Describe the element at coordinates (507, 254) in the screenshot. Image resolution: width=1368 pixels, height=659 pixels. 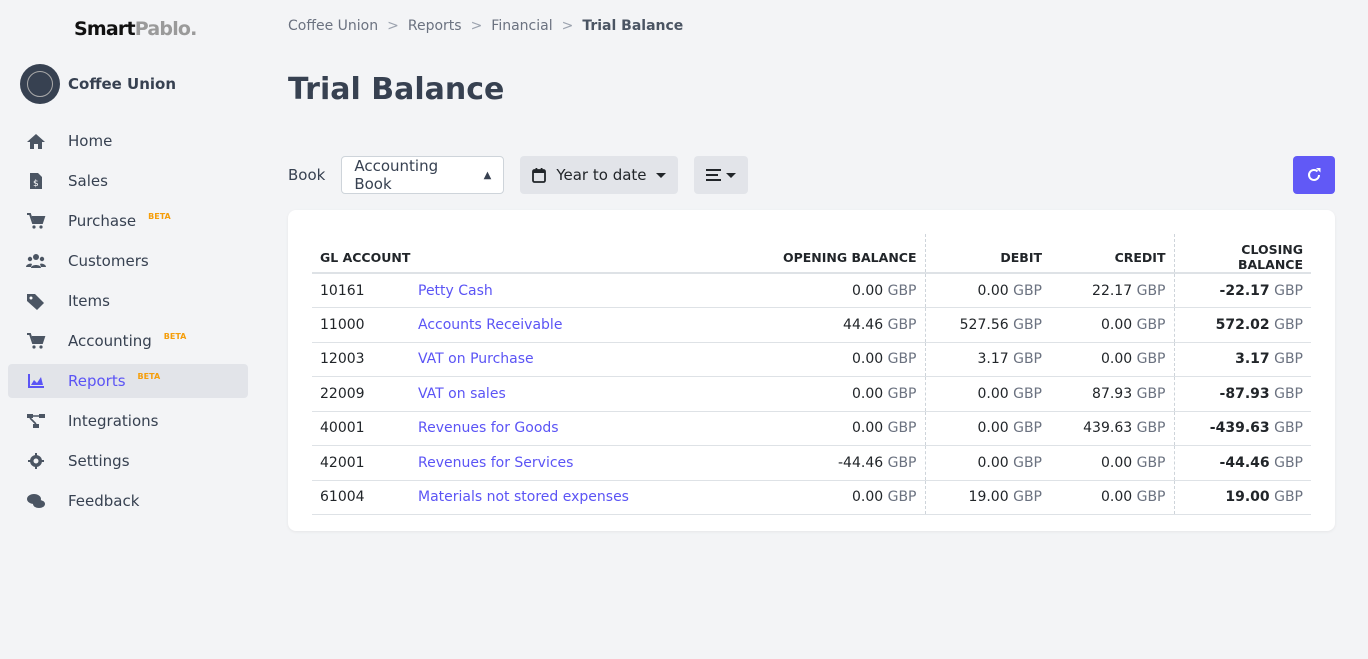
I see `col-gl-account: GL ACCOUNT` at that location.